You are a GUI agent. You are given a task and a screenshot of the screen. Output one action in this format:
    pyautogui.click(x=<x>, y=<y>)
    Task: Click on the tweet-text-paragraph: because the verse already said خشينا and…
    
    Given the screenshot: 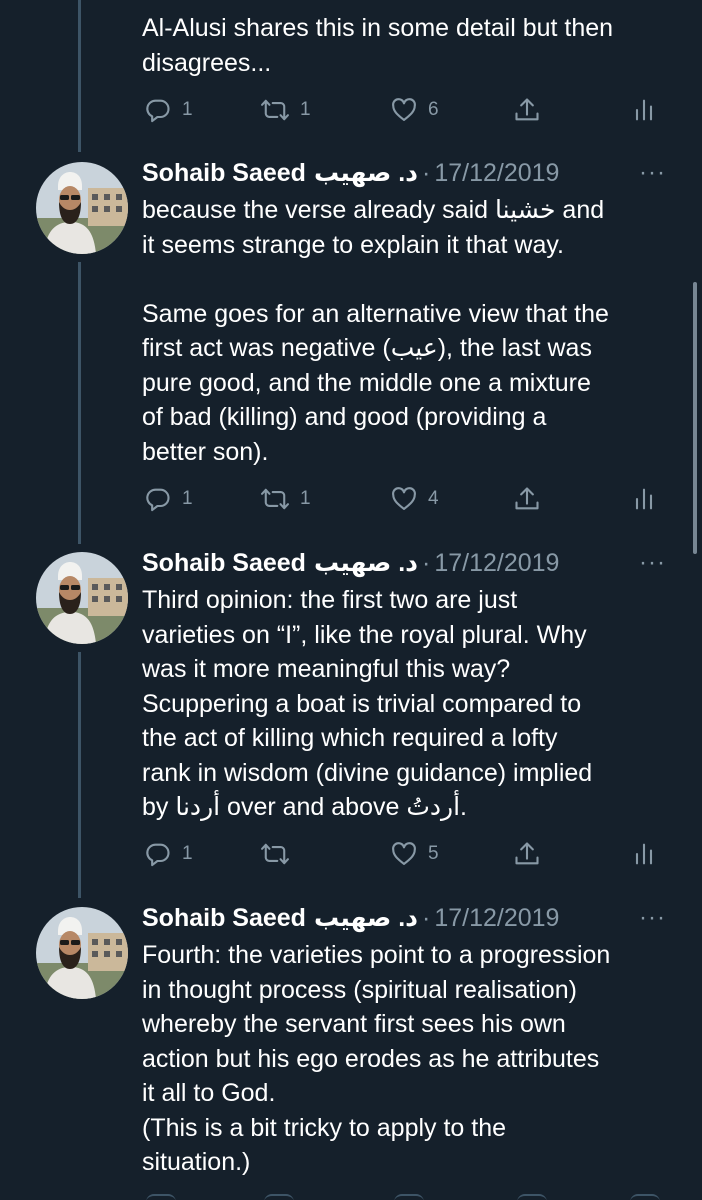 What is the action you would take?
    pyautogui.click(x=373, y=227)
    